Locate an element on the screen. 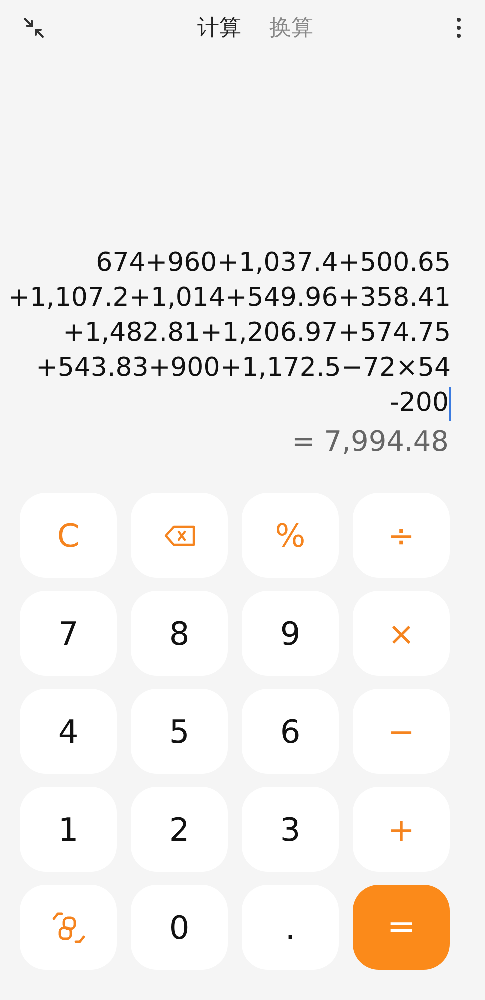 The height and width of the screenshot is (1000, 485). expression-line: +543.83+900+1,172.5−72×54 is located at coordinates (243, 368).